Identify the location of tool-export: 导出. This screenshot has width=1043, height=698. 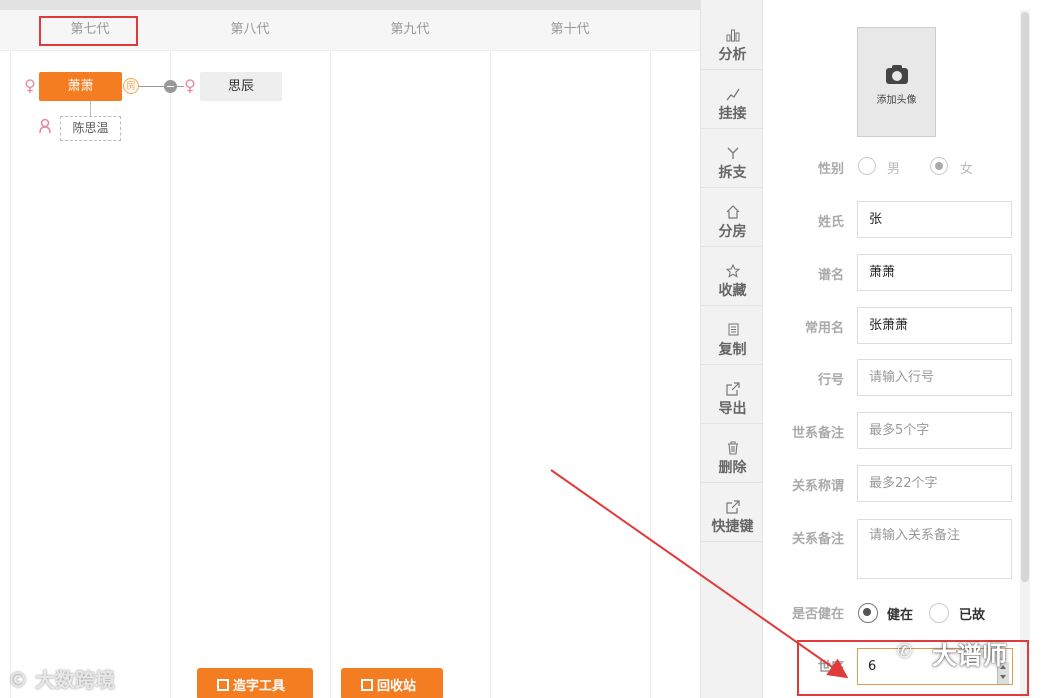
(732, 395).